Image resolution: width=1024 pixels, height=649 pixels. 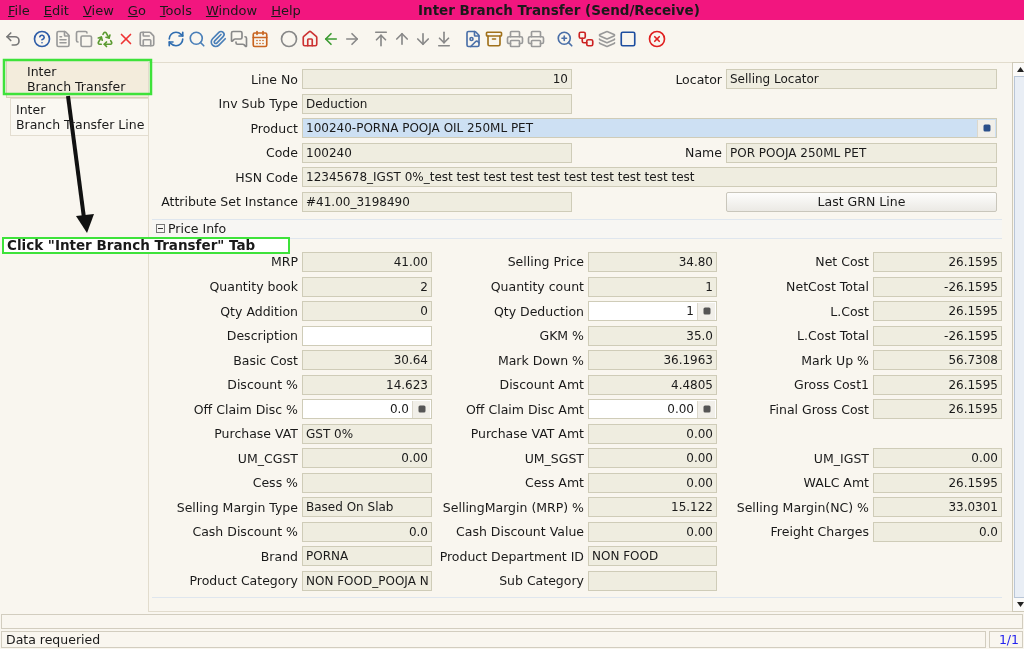 What do you see at coordinates (13, 39) in the screenshot?
I see `undo-icon` at bounding box center [13, 39].